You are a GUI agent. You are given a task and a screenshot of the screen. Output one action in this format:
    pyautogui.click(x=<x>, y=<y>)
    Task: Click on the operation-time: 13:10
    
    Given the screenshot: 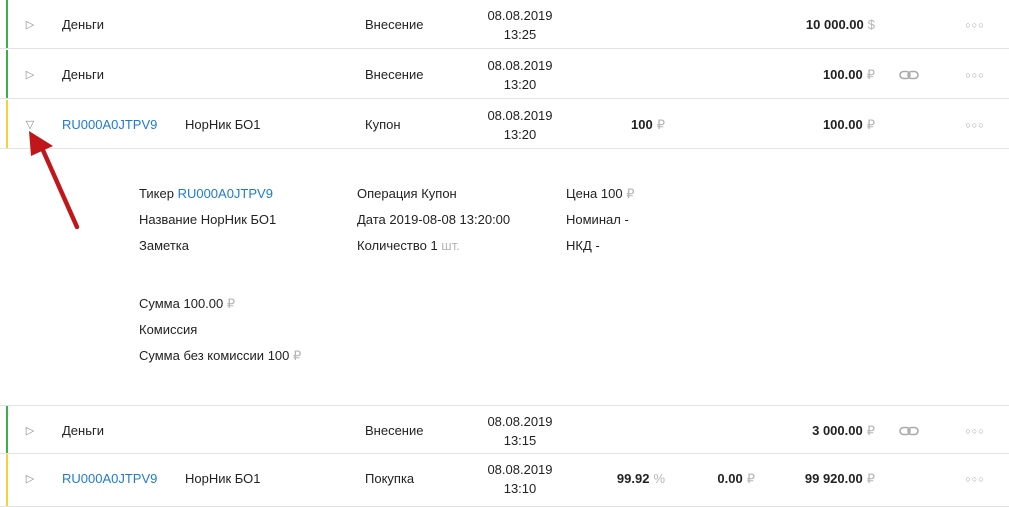 What is the action you would take?
    pyautogui.click(x=520, y=488)
    